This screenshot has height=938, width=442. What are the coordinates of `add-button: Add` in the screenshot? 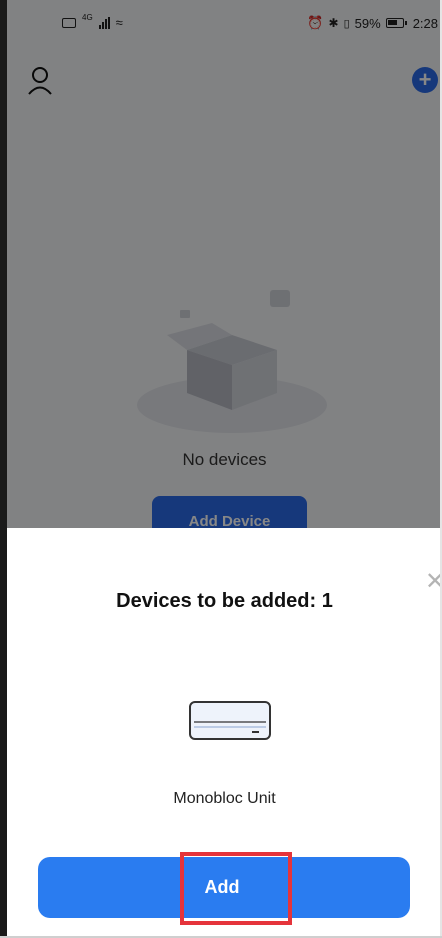 It's located at (224, 887).